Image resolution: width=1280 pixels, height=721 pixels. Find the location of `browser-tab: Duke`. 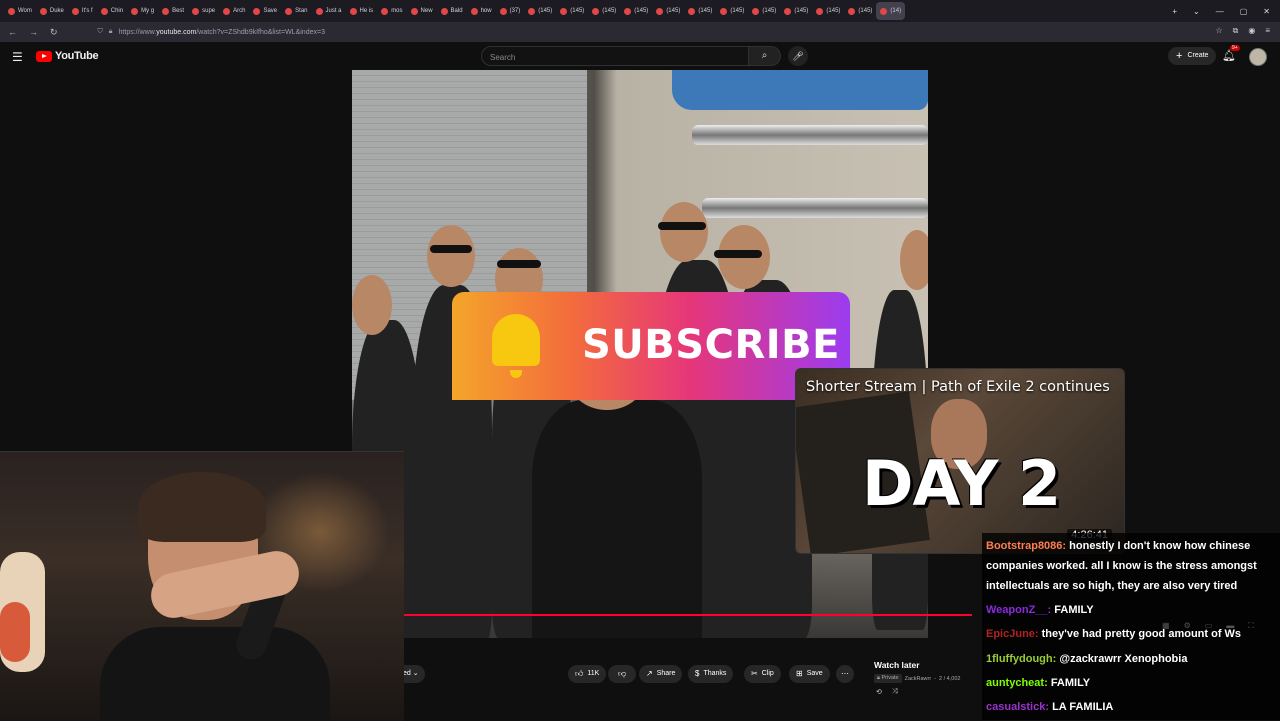

browser-tab: Duke is located at coordinates (52, 11).